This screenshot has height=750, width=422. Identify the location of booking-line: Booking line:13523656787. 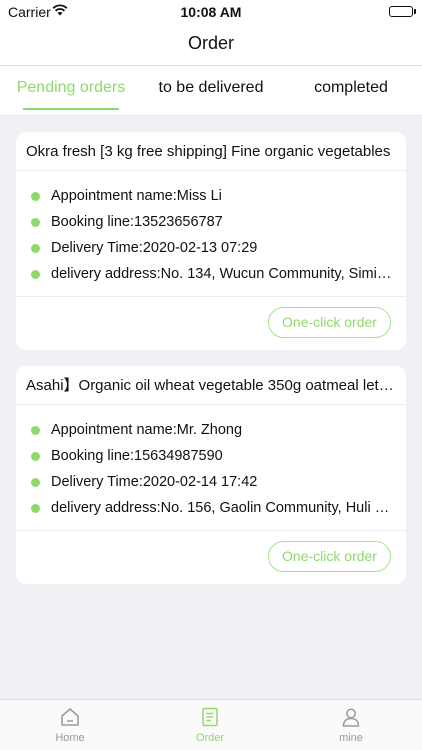
(137, 222).